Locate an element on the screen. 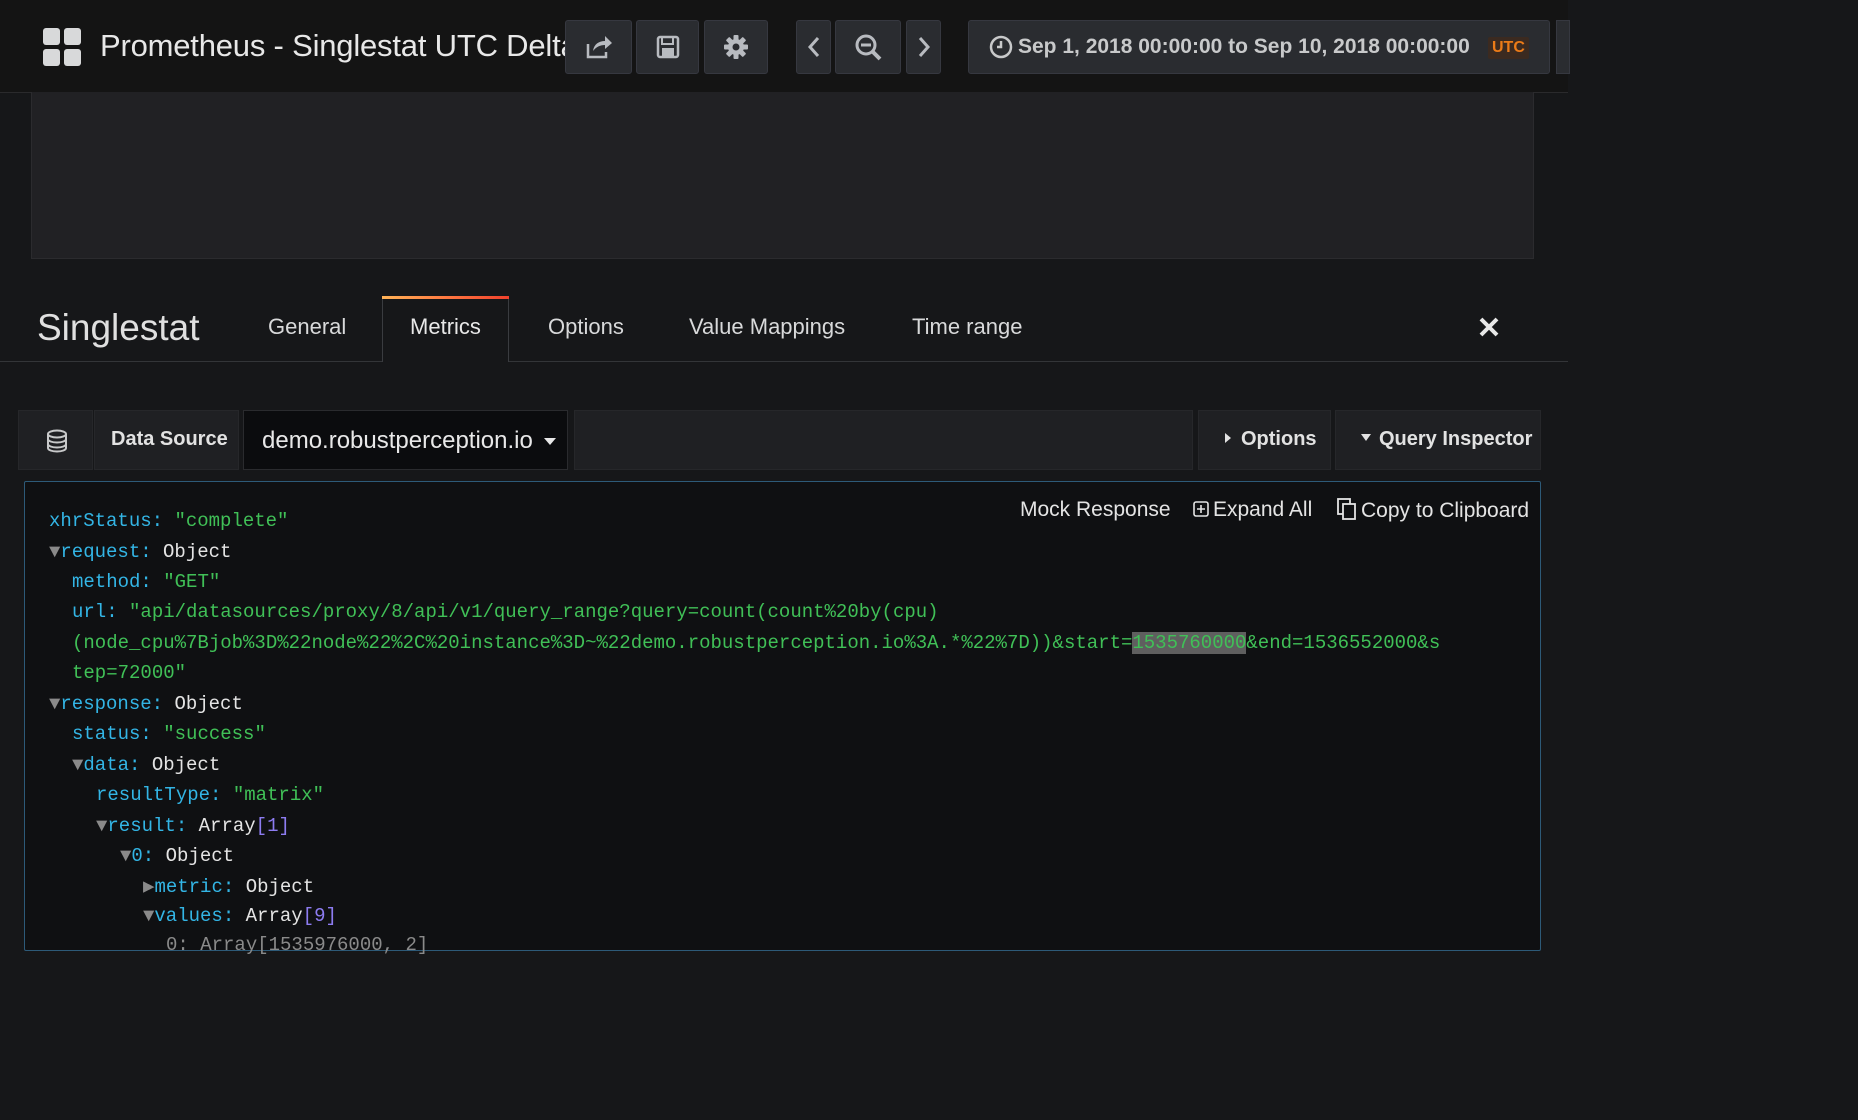 The width and height of the screenshot is (1858, 1120). save-icon is located at coordinates (667, 47).